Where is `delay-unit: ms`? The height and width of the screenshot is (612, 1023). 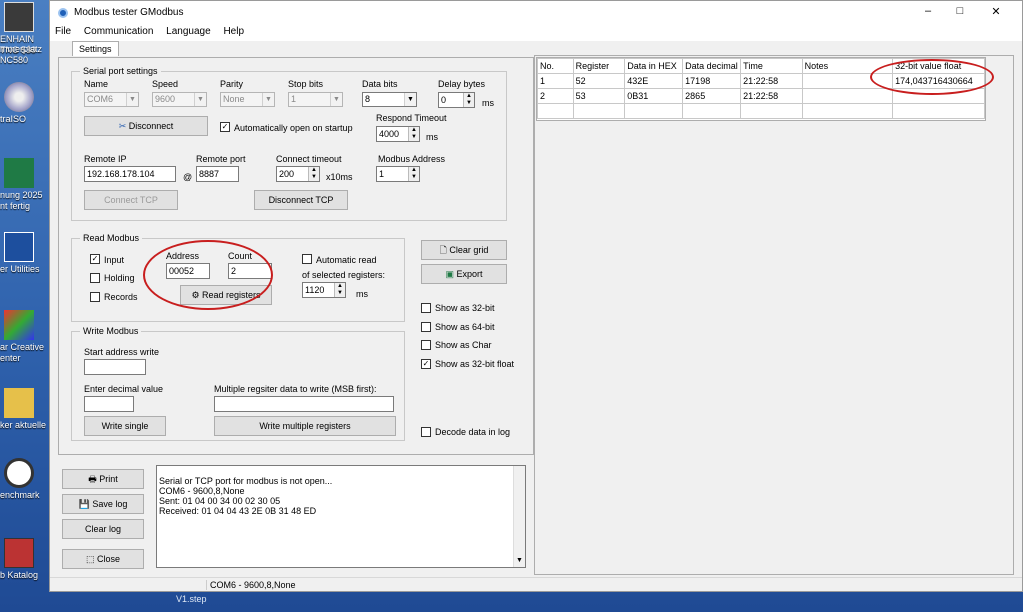
delay-unit: ms is located at coordinates (488, 103).